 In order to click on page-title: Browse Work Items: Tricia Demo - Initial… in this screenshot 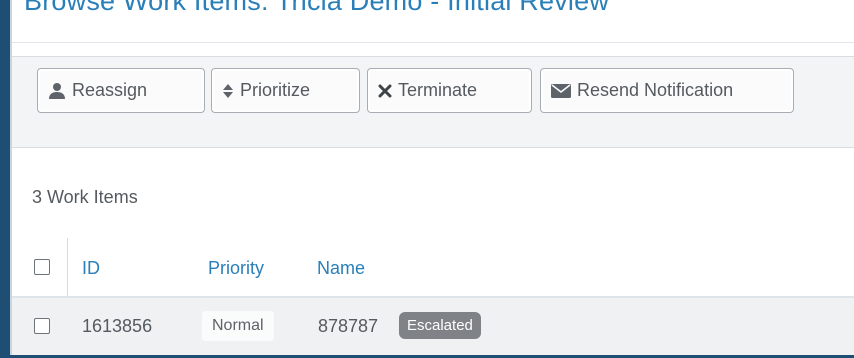, I will do `click(317, 8)`.